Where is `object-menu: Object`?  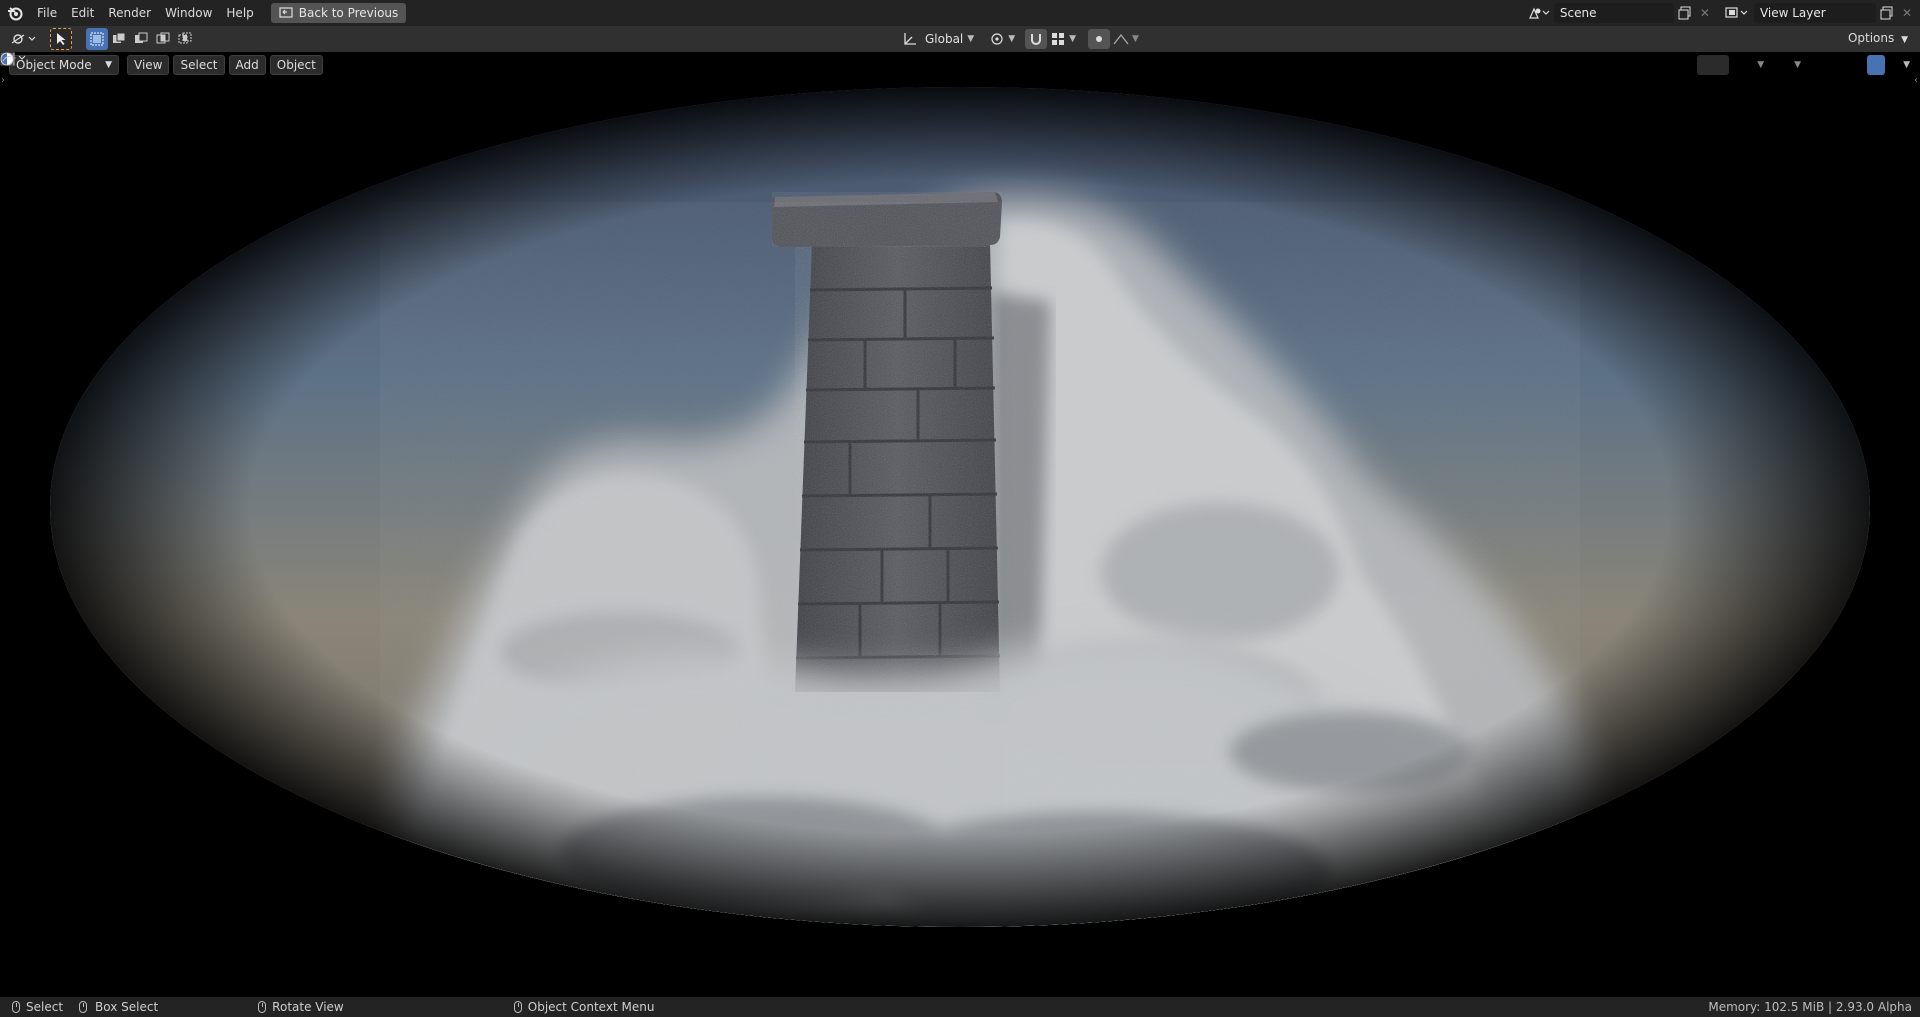 object-menu: Object is located at coordinates (296, 65).